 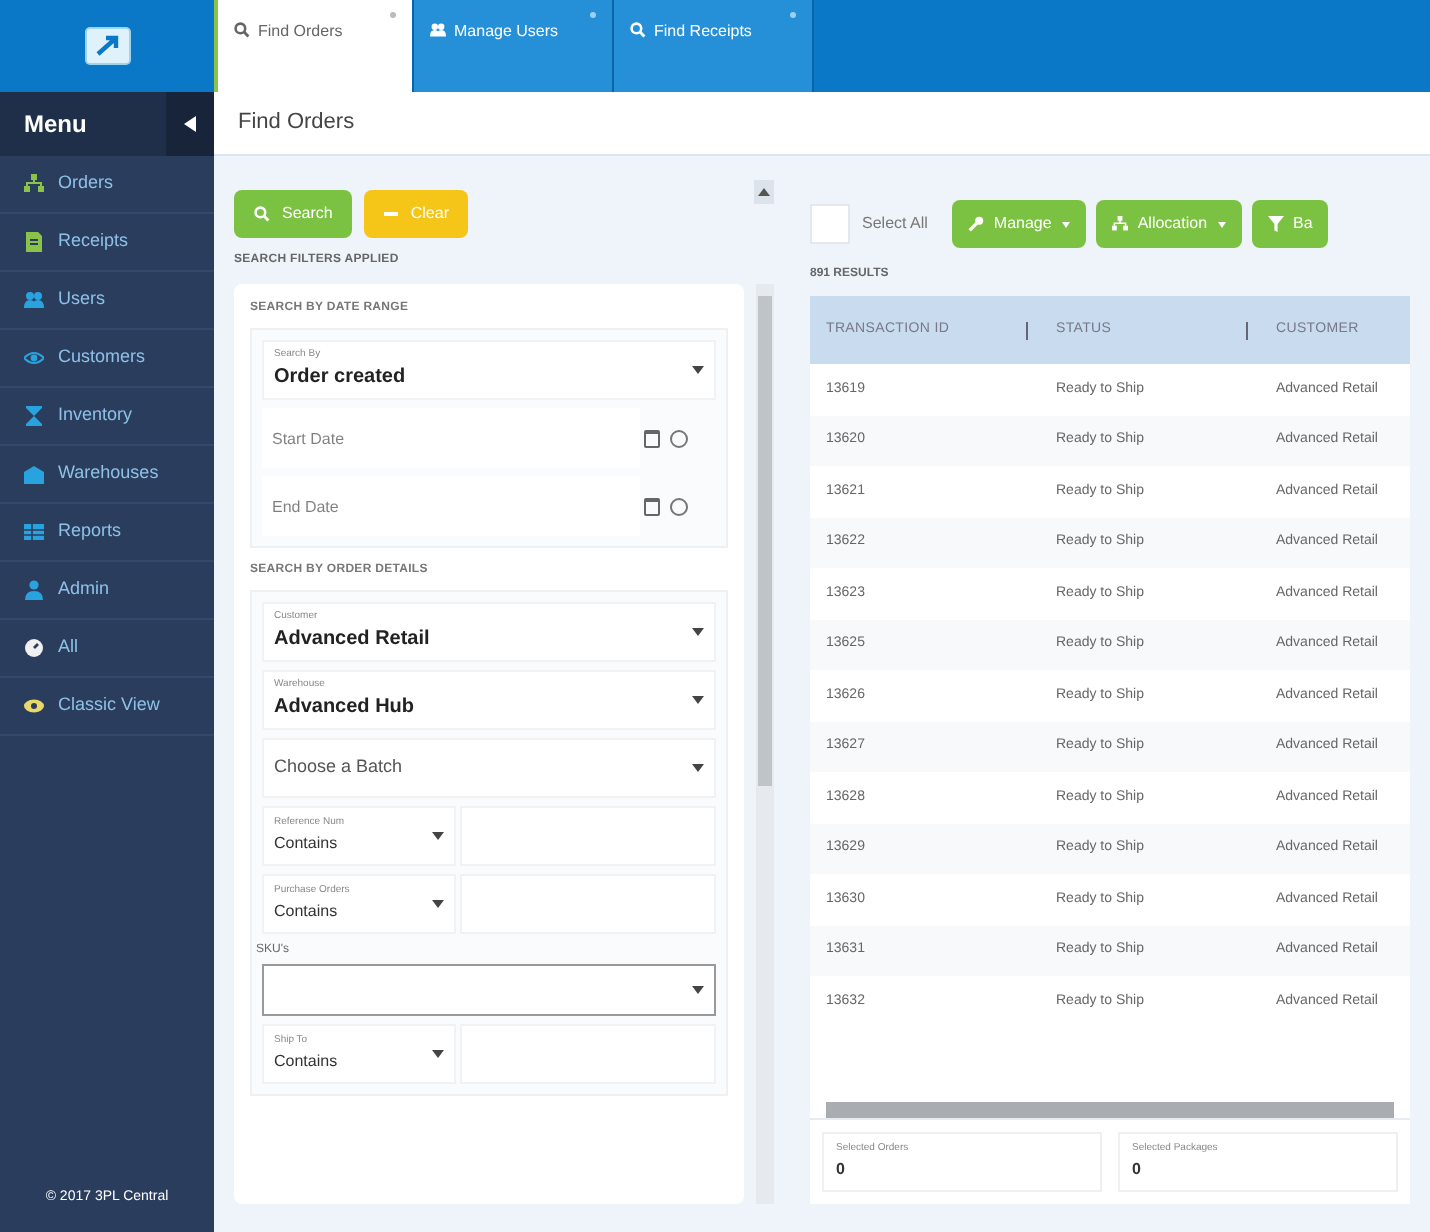 I want to click on collapse-menu-button, so click(x=190, y=124).